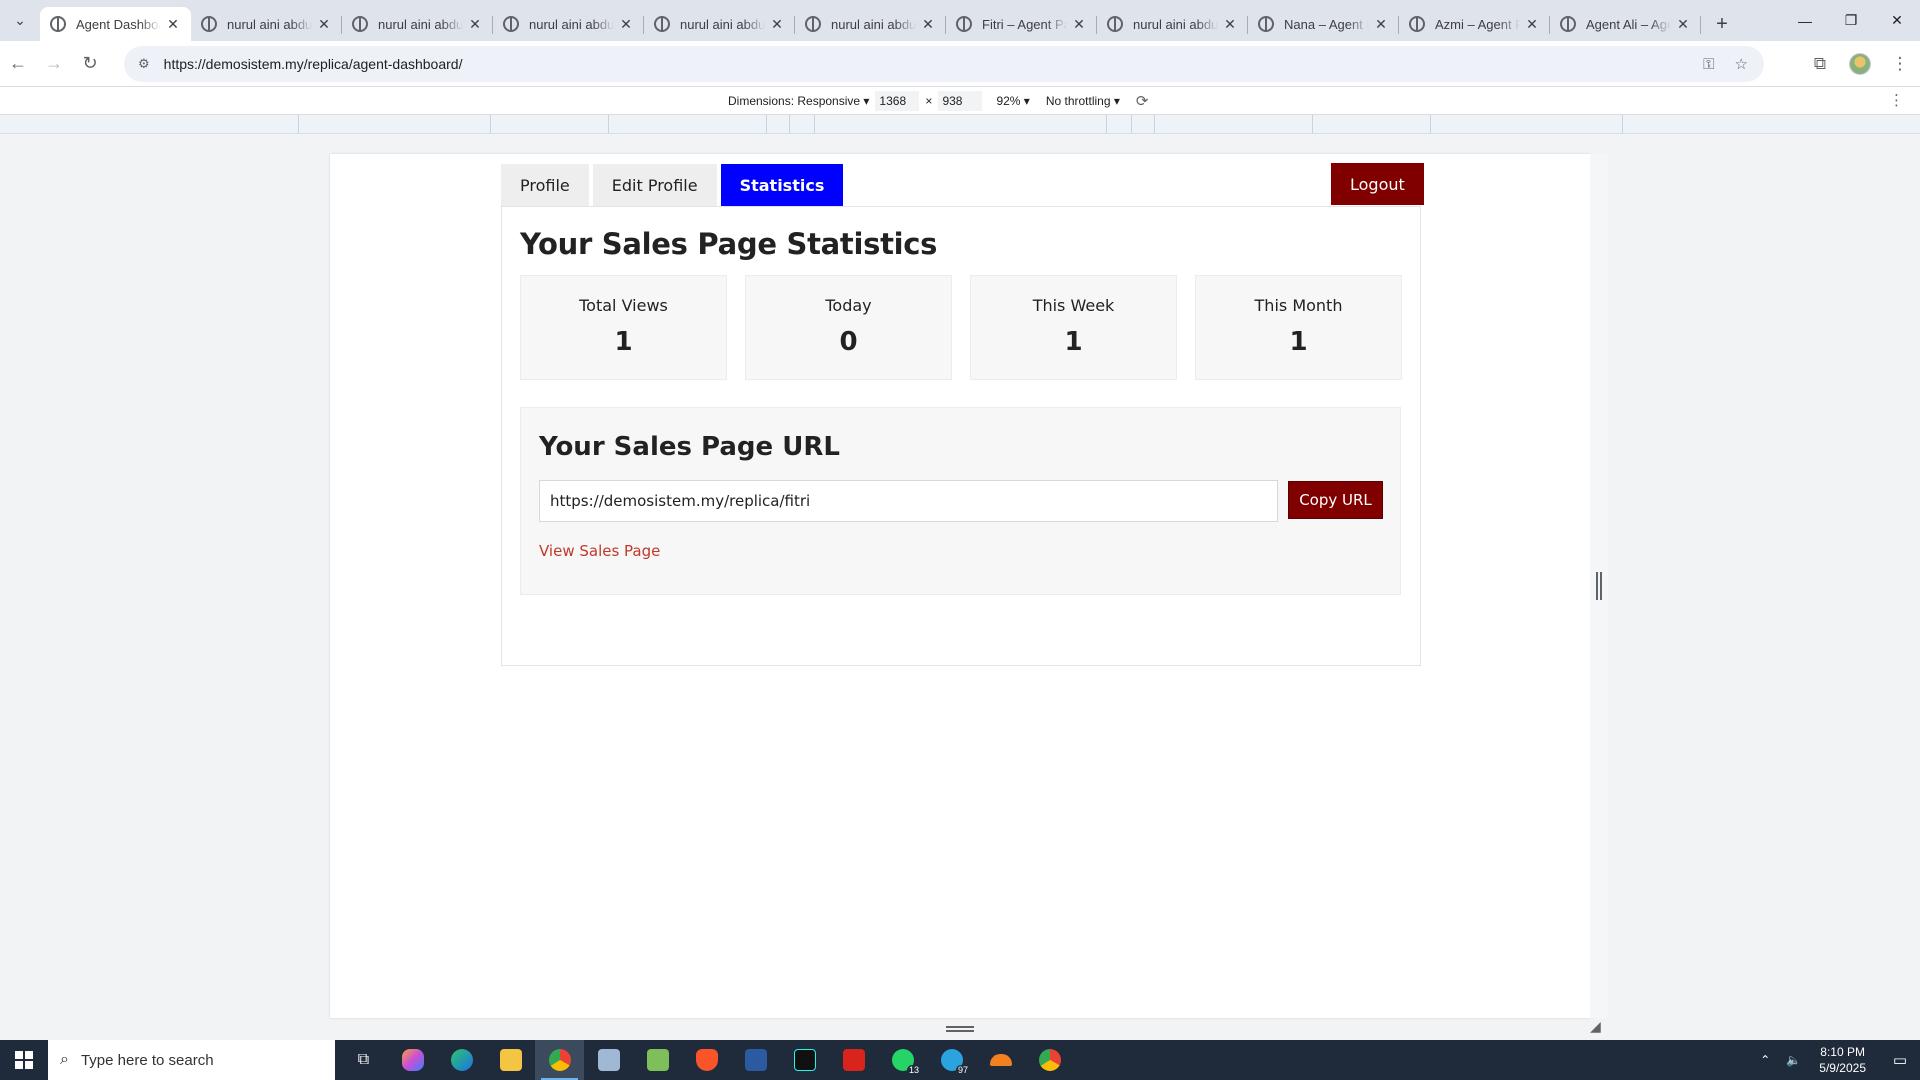  Describe the element at coordinates (1298, 305) in the screenshot. I see `stat-label: This Month` at that location.